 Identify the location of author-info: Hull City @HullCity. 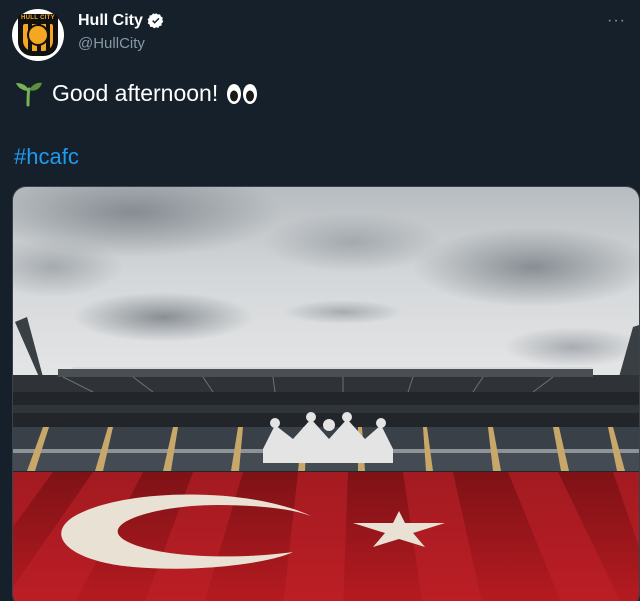
(121, 32).